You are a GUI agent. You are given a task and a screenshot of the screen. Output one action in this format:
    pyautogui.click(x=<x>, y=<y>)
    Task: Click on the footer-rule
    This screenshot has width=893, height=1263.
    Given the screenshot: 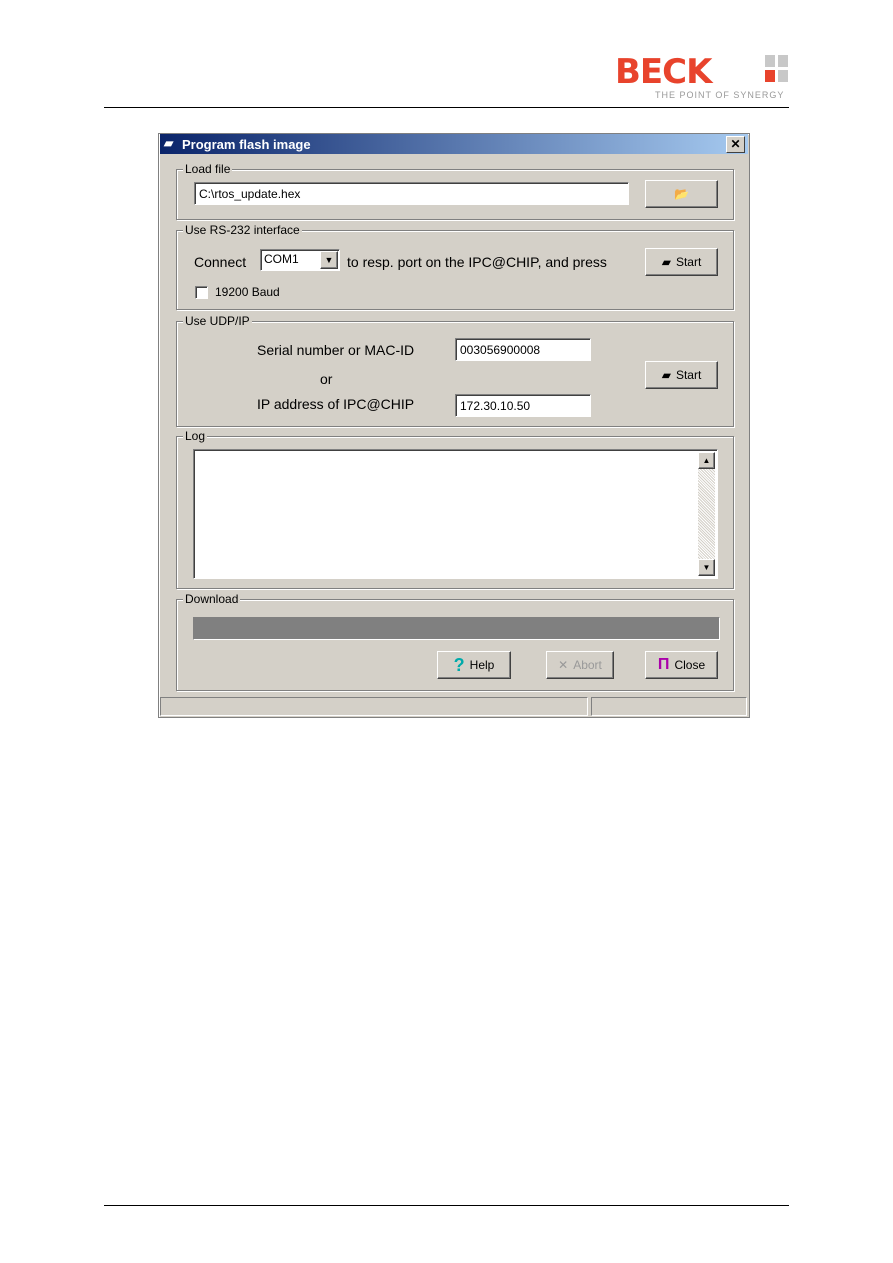 What is the action you would take?
    pyautogui.click(x=446, y=1205)
    